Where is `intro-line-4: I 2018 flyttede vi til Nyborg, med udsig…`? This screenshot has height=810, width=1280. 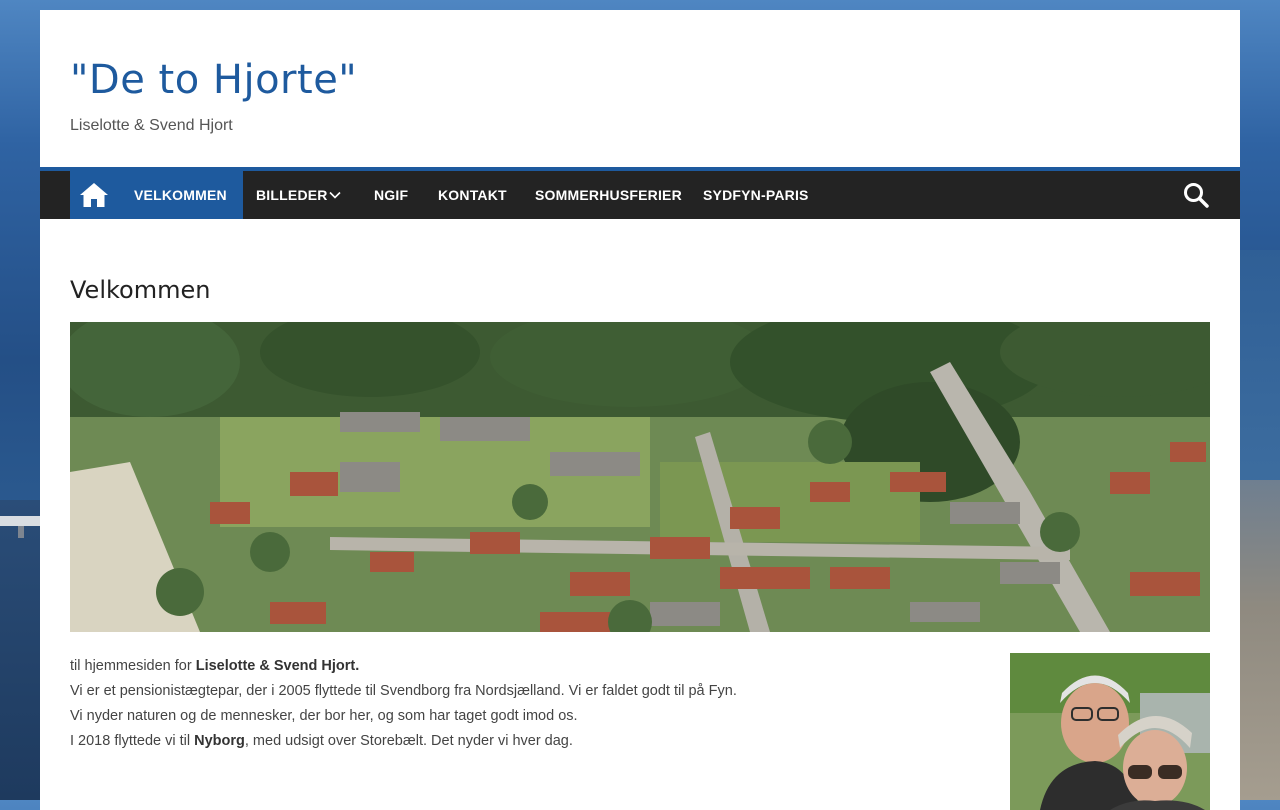
intro-line-4: I 2018 flyttede vi til Nyborg, med udsig… is located at coordinates (520, 741).